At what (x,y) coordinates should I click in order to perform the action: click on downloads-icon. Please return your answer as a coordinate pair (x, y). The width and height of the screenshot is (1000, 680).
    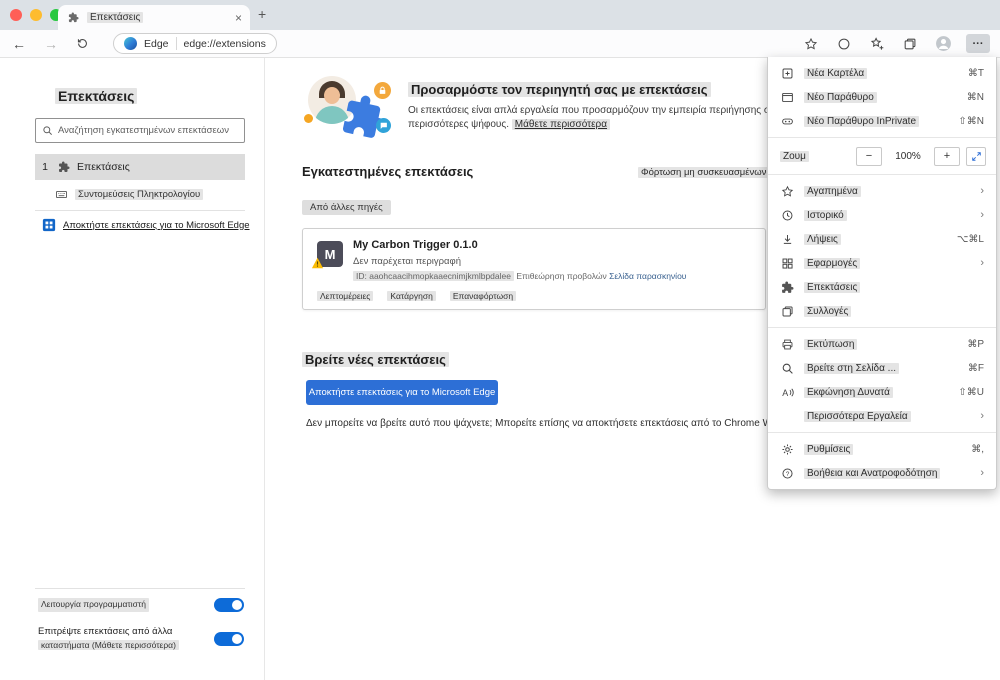
    Looking at the image, I should click on (787, 239).